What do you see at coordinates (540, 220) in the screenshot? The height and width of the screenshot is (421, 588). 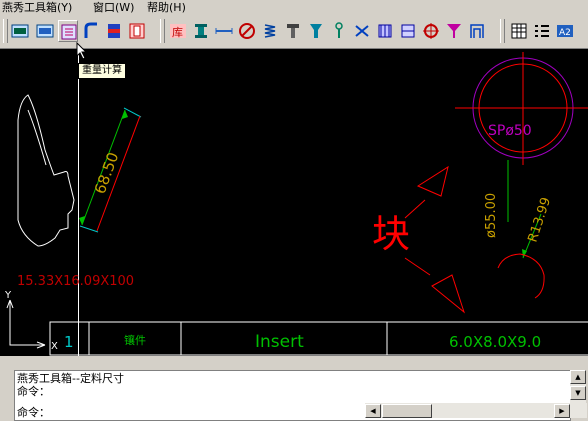 I see `dim-r13-text: R13.99` at bounding box center [540, 220].